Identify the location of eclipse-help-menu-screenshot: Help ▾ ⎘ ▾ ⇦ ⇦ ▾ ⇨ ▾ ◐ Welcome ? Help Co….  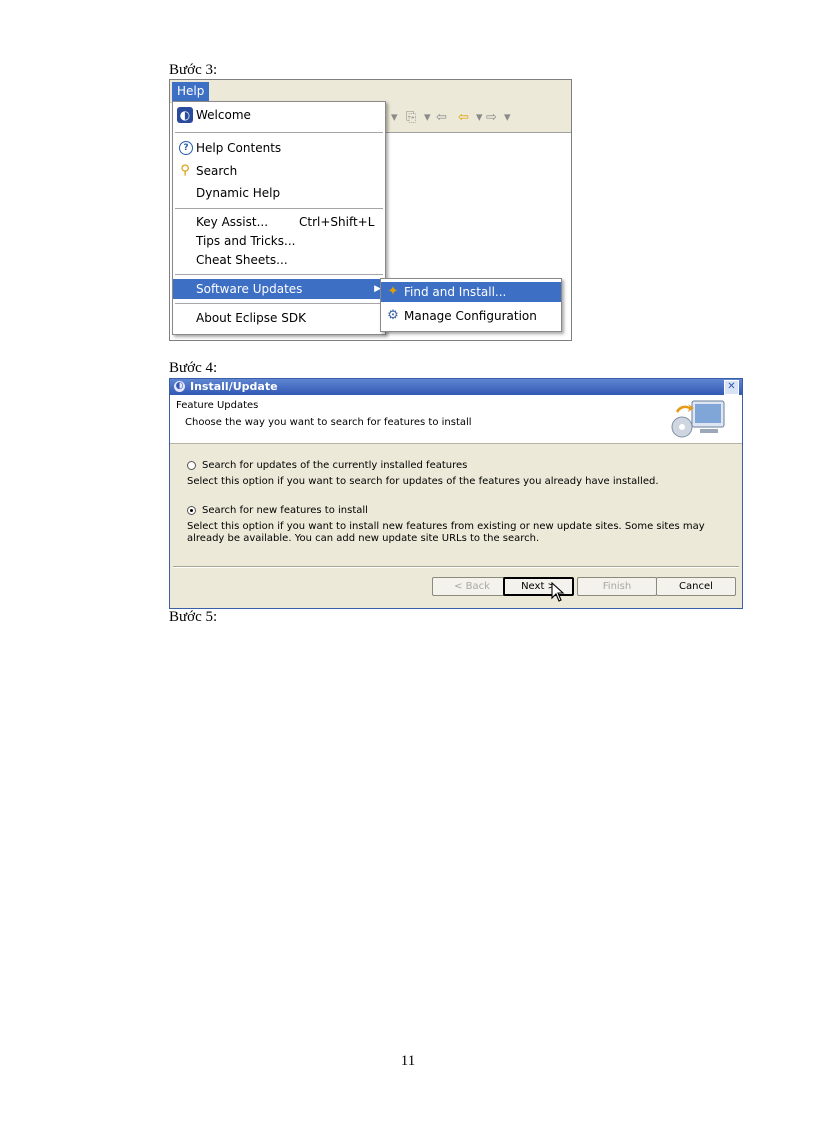
(370, 210).